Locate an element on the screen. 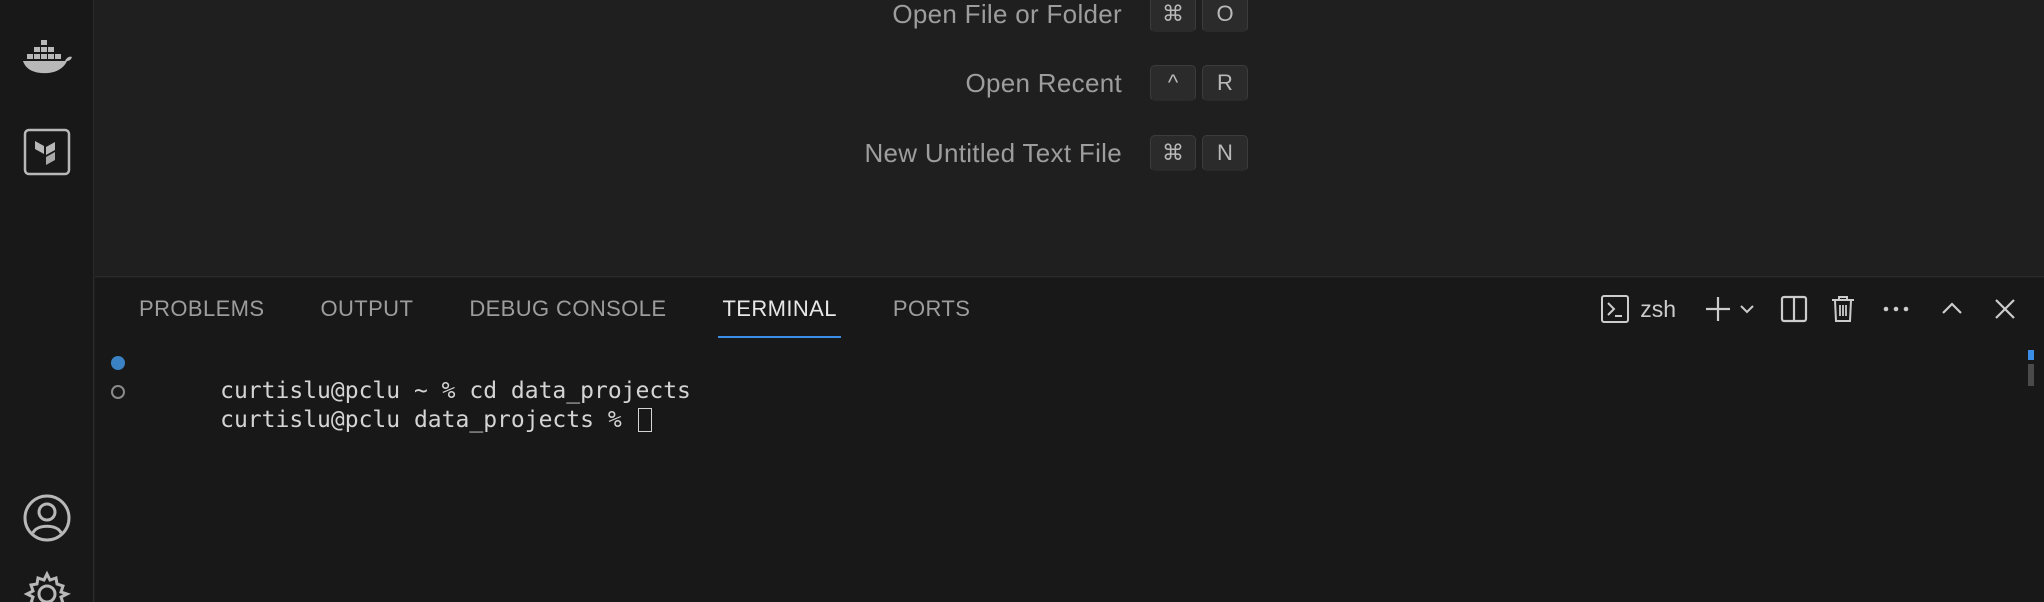 This screenshot has height=602, width=2044. plus-icon is located at coordinates (1718, 309).